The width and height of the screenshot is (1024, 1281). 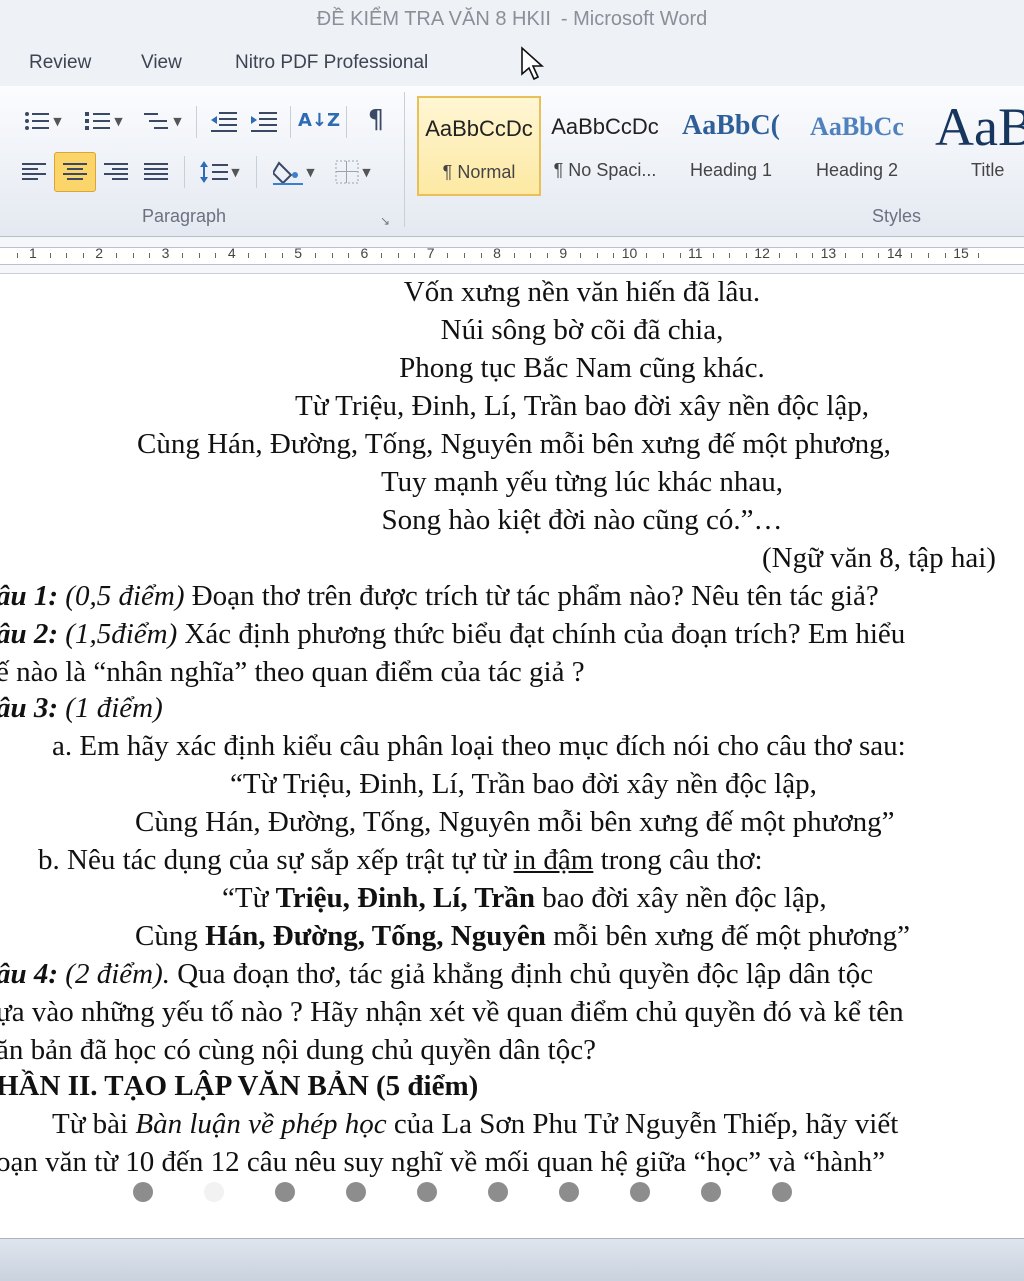 What do you see at coordinates (125, 596) in the screenshot?
I see `question-points: (0,5 điểm)` at bounding box center [125, 596].